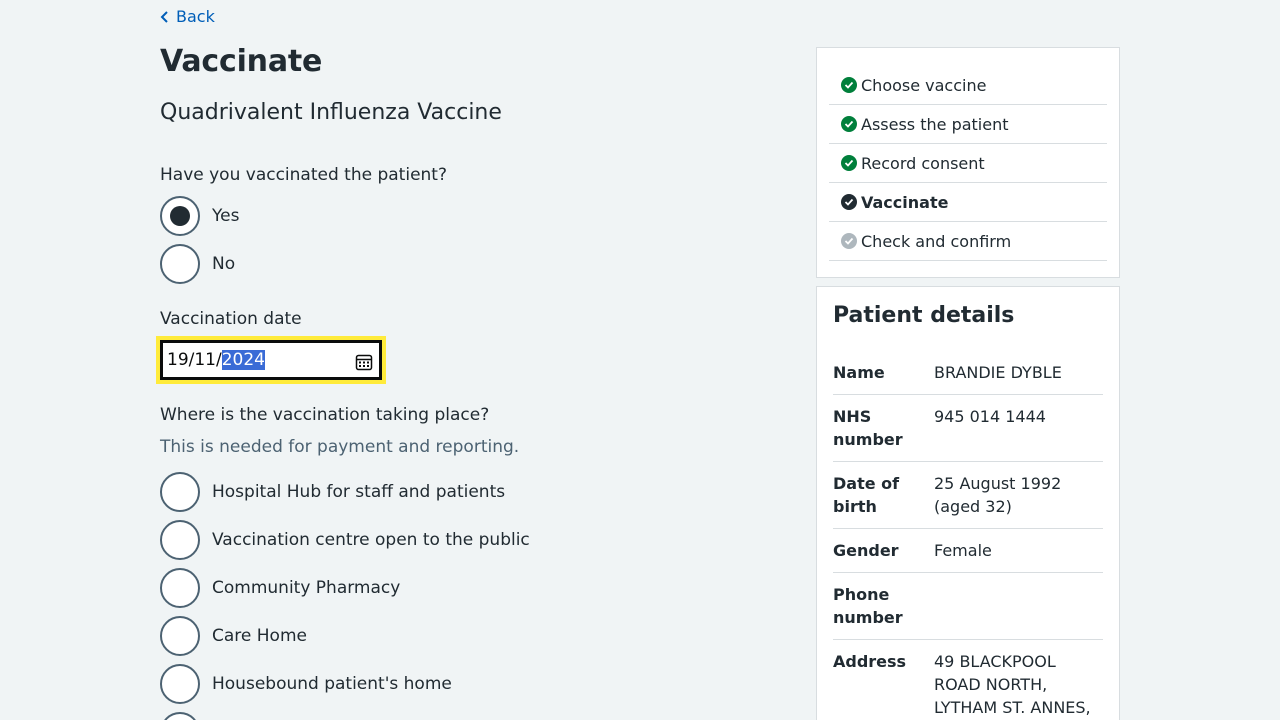  I want to click on patient-row-dob: Date of birth 25 August 1992 (aged 32), so click(968, 495).